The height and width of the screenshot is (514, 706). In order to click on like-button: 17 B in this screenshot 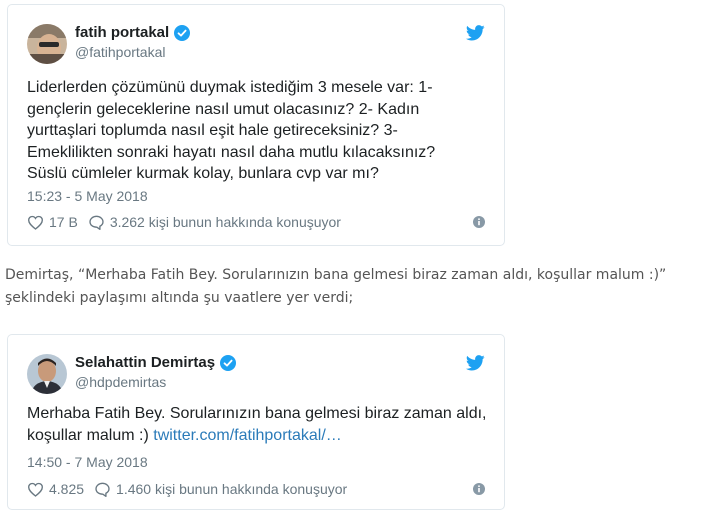, I will do `click(52, 222)`.